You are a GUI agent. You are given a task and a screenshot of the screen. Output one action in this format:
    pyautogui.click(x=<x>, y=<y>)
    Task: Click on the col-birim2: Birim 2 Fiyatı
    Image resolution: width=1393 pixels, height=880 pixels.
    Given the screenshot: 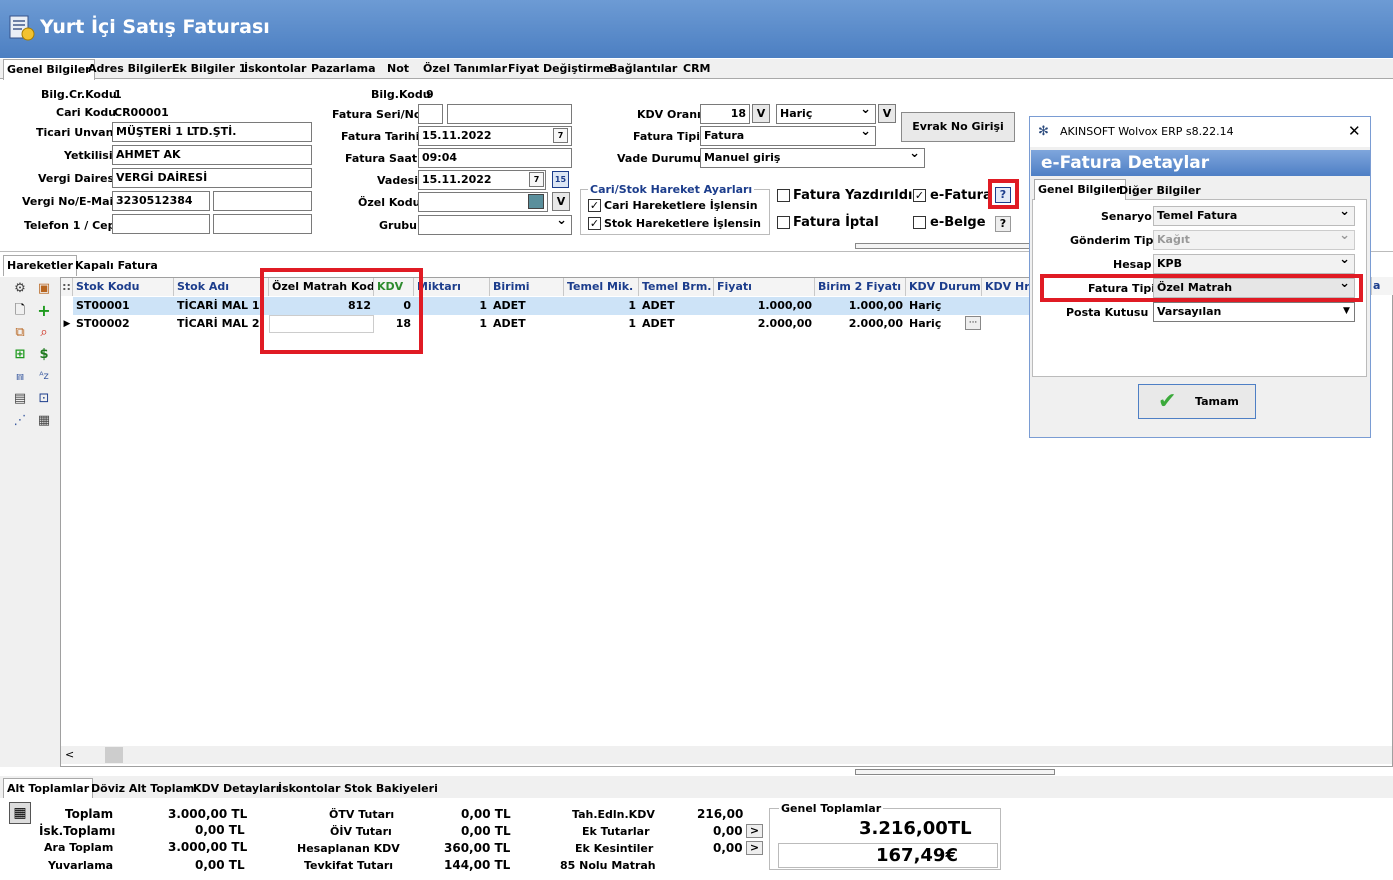 What is the action you would take?
    pyautogui.click(x=860, y=287)
    